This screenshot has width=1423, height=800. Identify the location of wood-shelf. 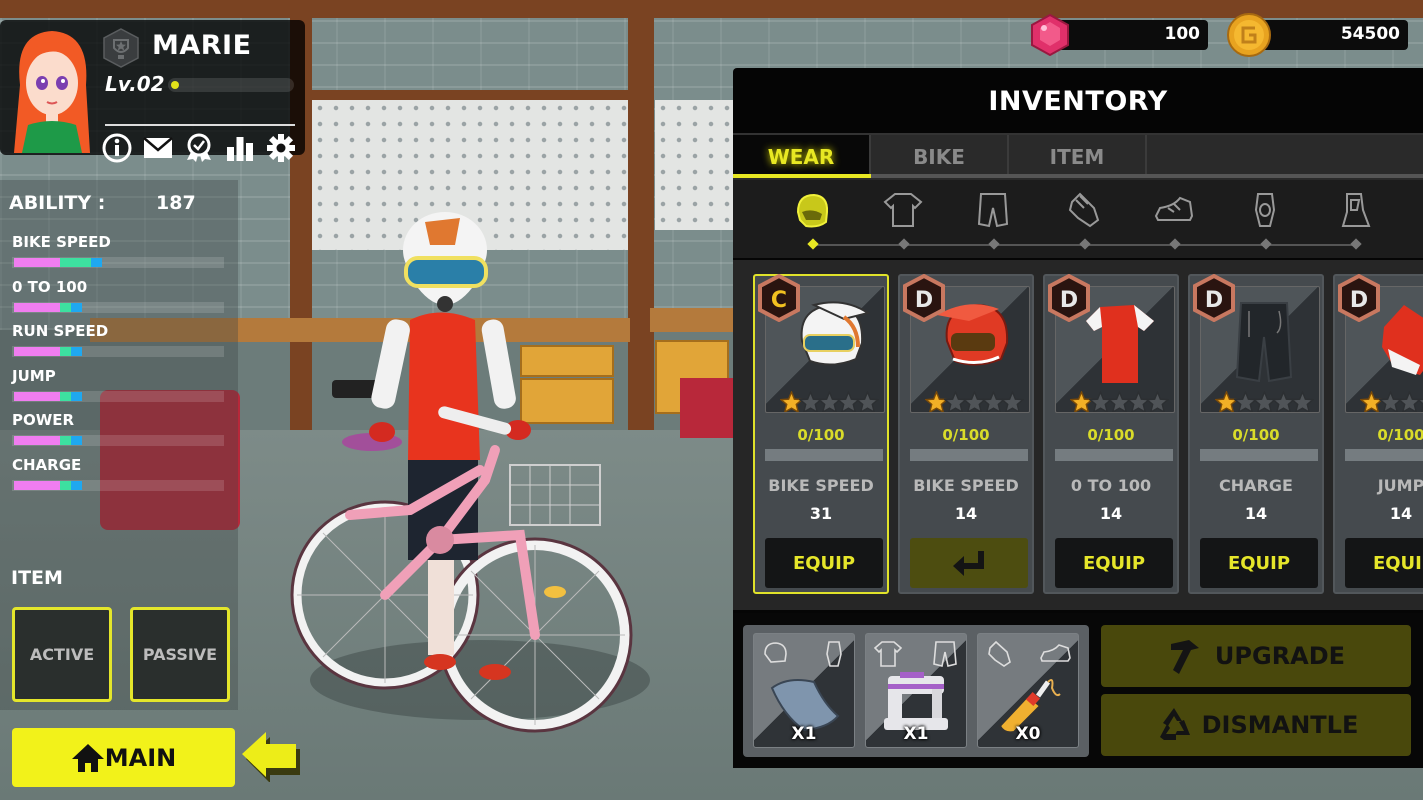
(470, 95).